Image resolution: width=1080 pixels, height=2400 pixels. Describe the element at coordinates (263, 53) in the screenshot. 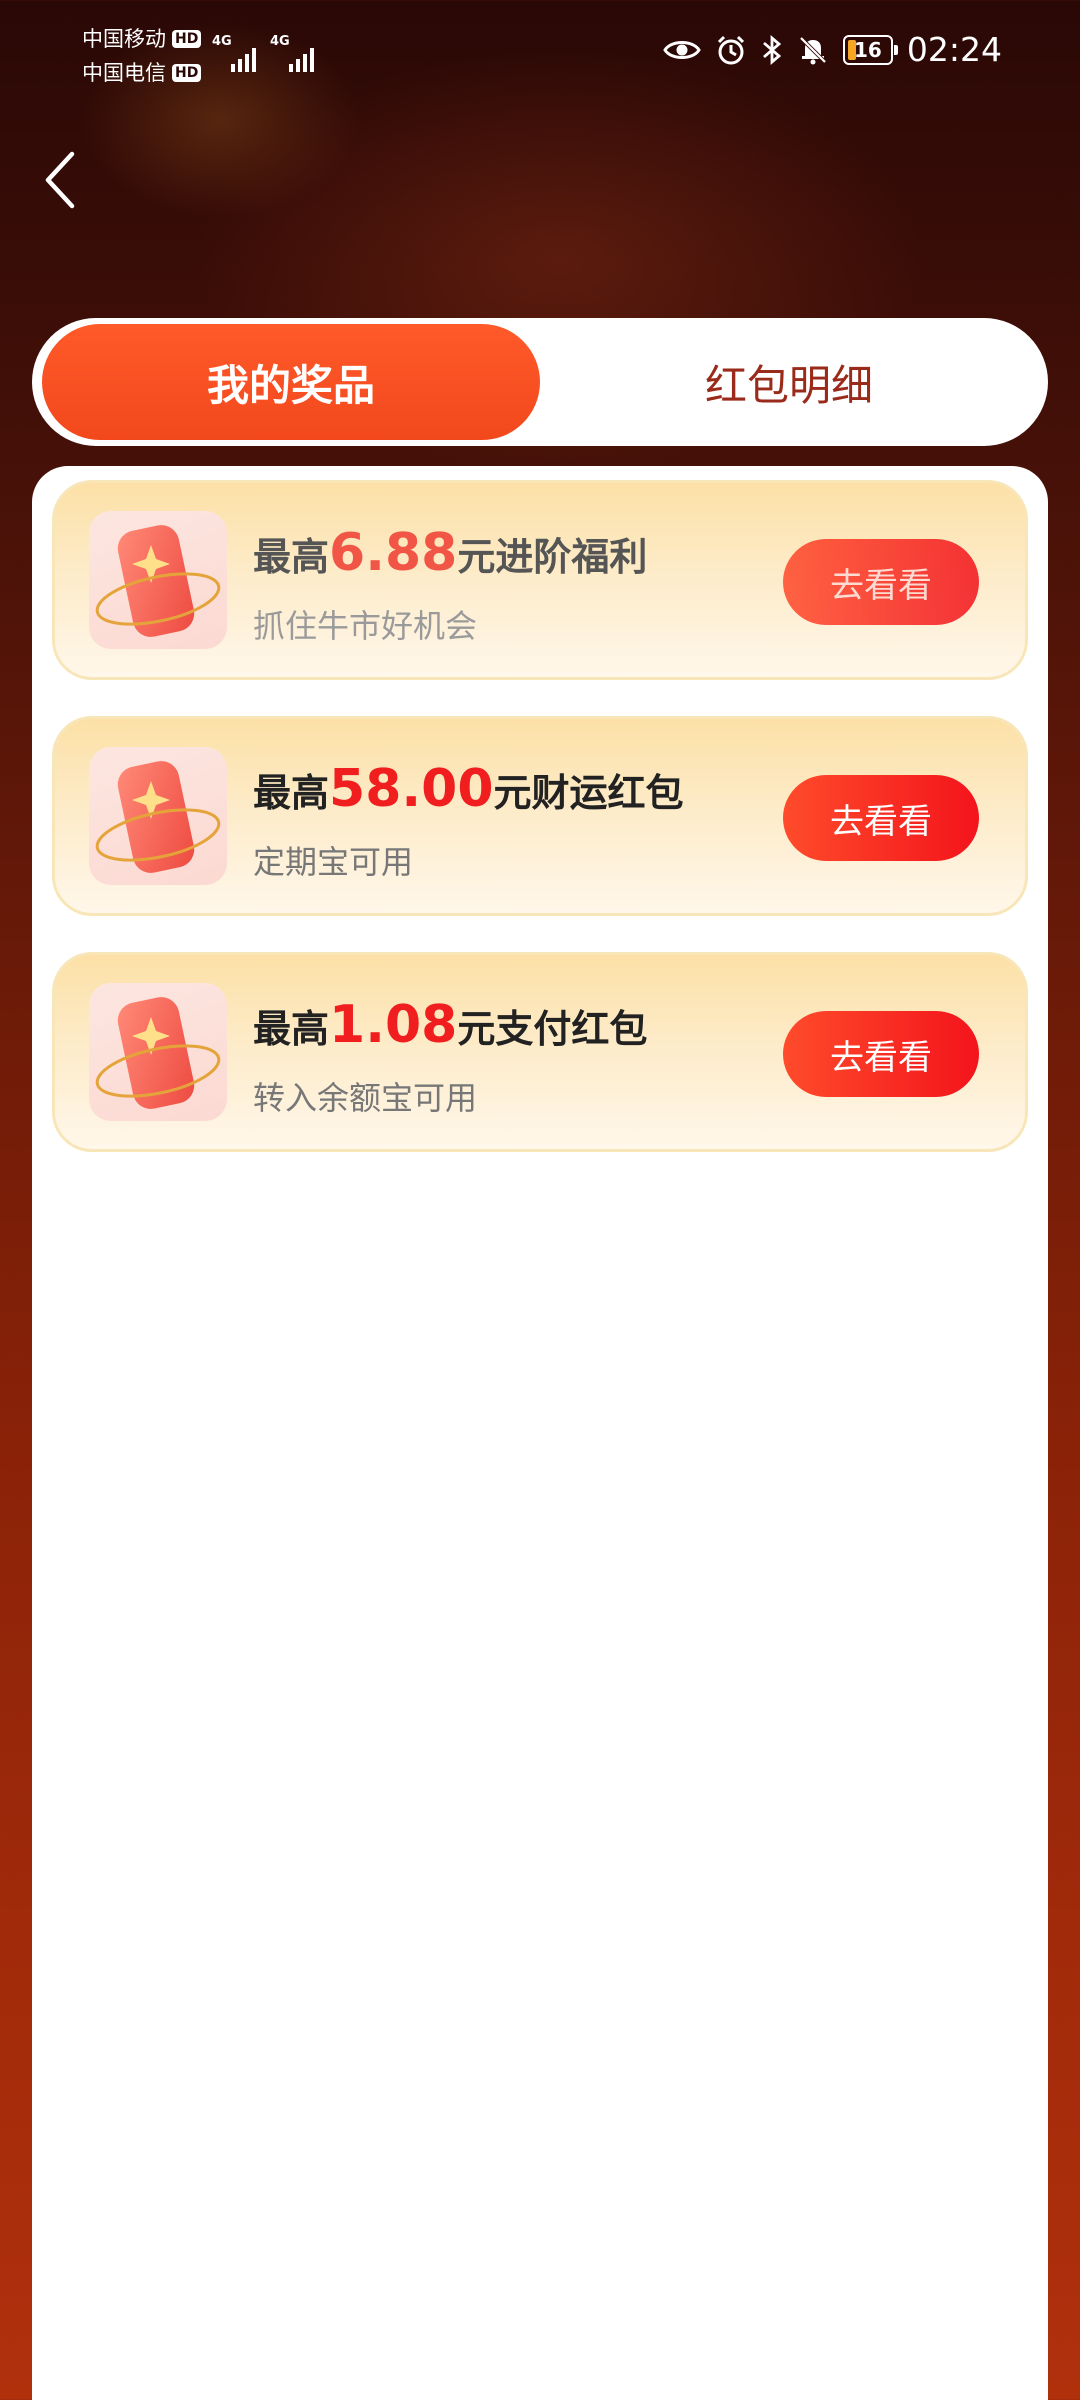

I see `signal-group: 4G 4G` at that location.